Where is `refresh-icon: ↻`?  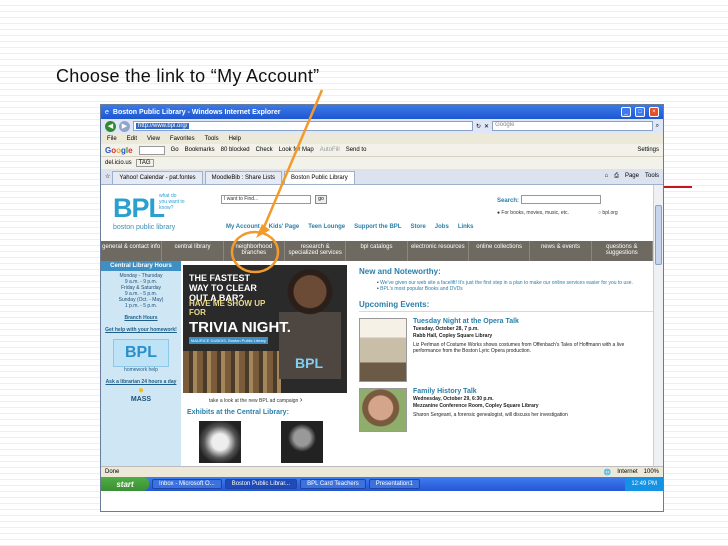 refresh-icon: ↻ is located at coordinates (478, 126).